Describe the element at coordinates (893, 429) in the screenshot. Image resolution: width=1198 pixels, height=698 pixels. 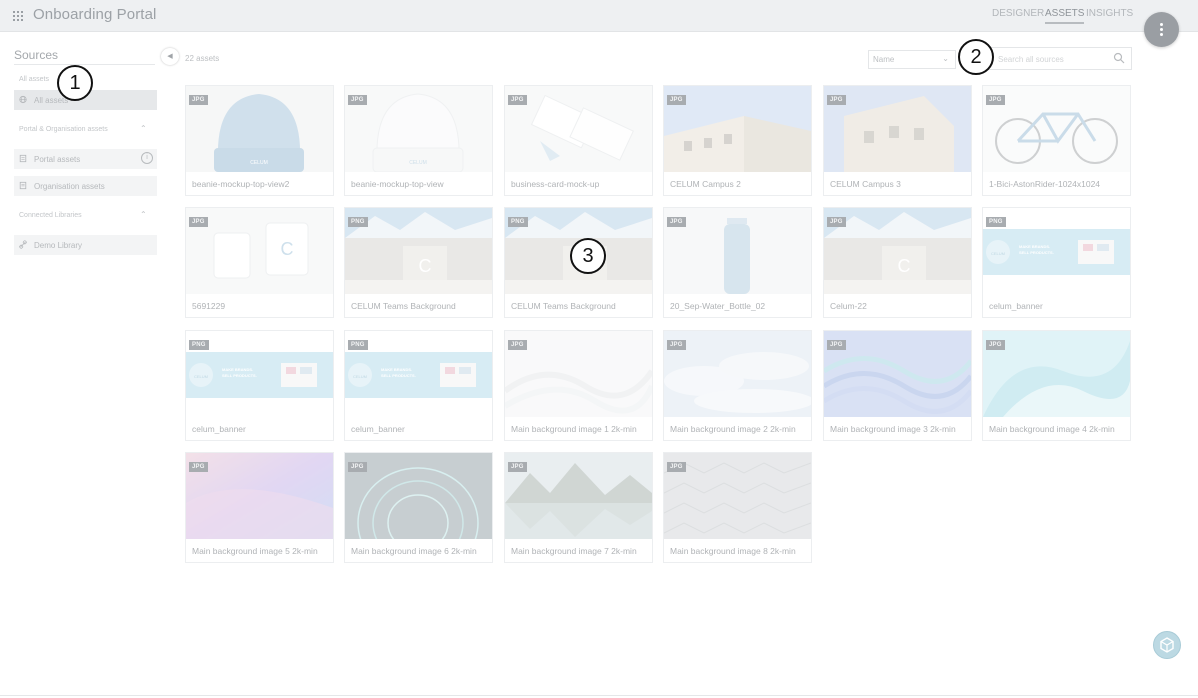
I see `asset-name: Main background image 3 2k-min` at that location.